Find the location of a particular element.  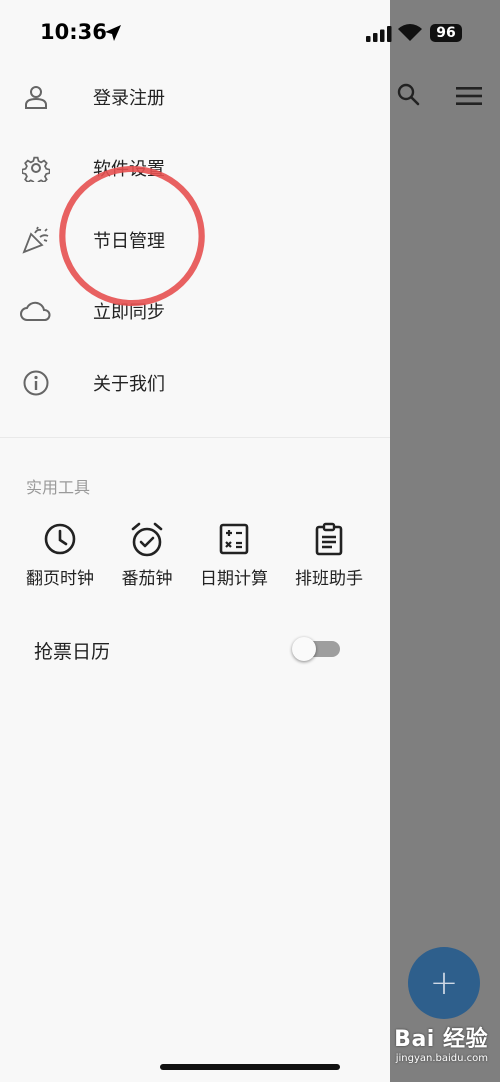

calculator-icon is located at coordinates (234, 540).